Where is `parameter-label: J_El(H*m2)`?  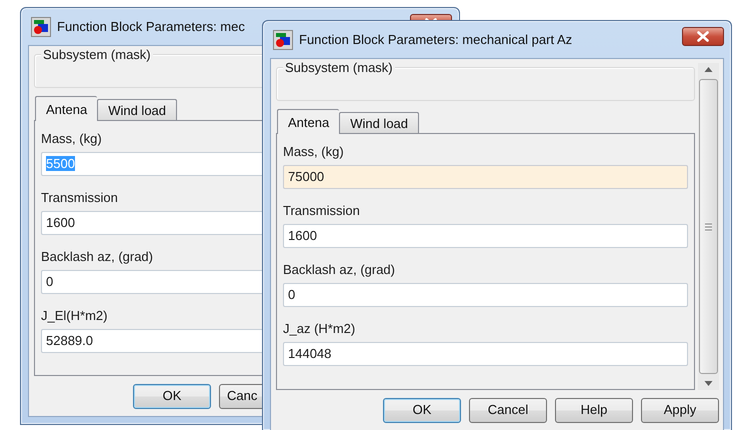 parameter-label: J_El(H*m2) is located at coordinates (74, 315).